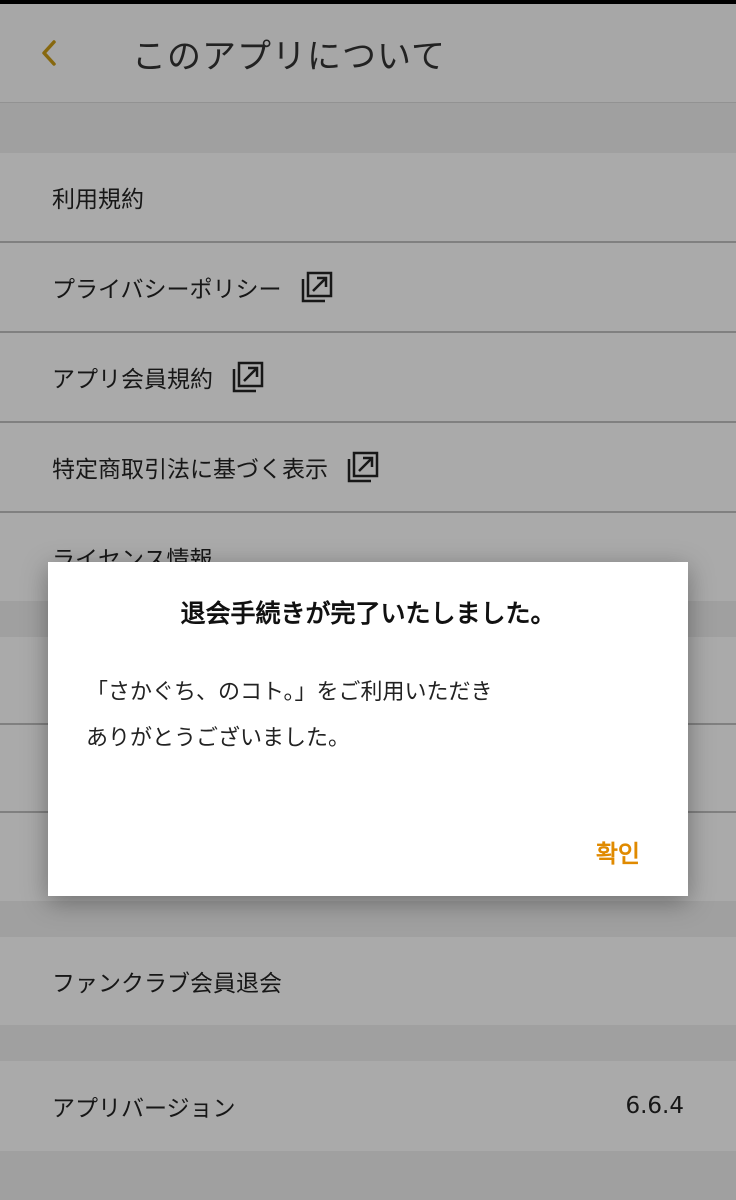  I want to click on dialog-message: 「さかぐち、のコト。」をご利用いただき ありがとうございました。, so click(366, 716).